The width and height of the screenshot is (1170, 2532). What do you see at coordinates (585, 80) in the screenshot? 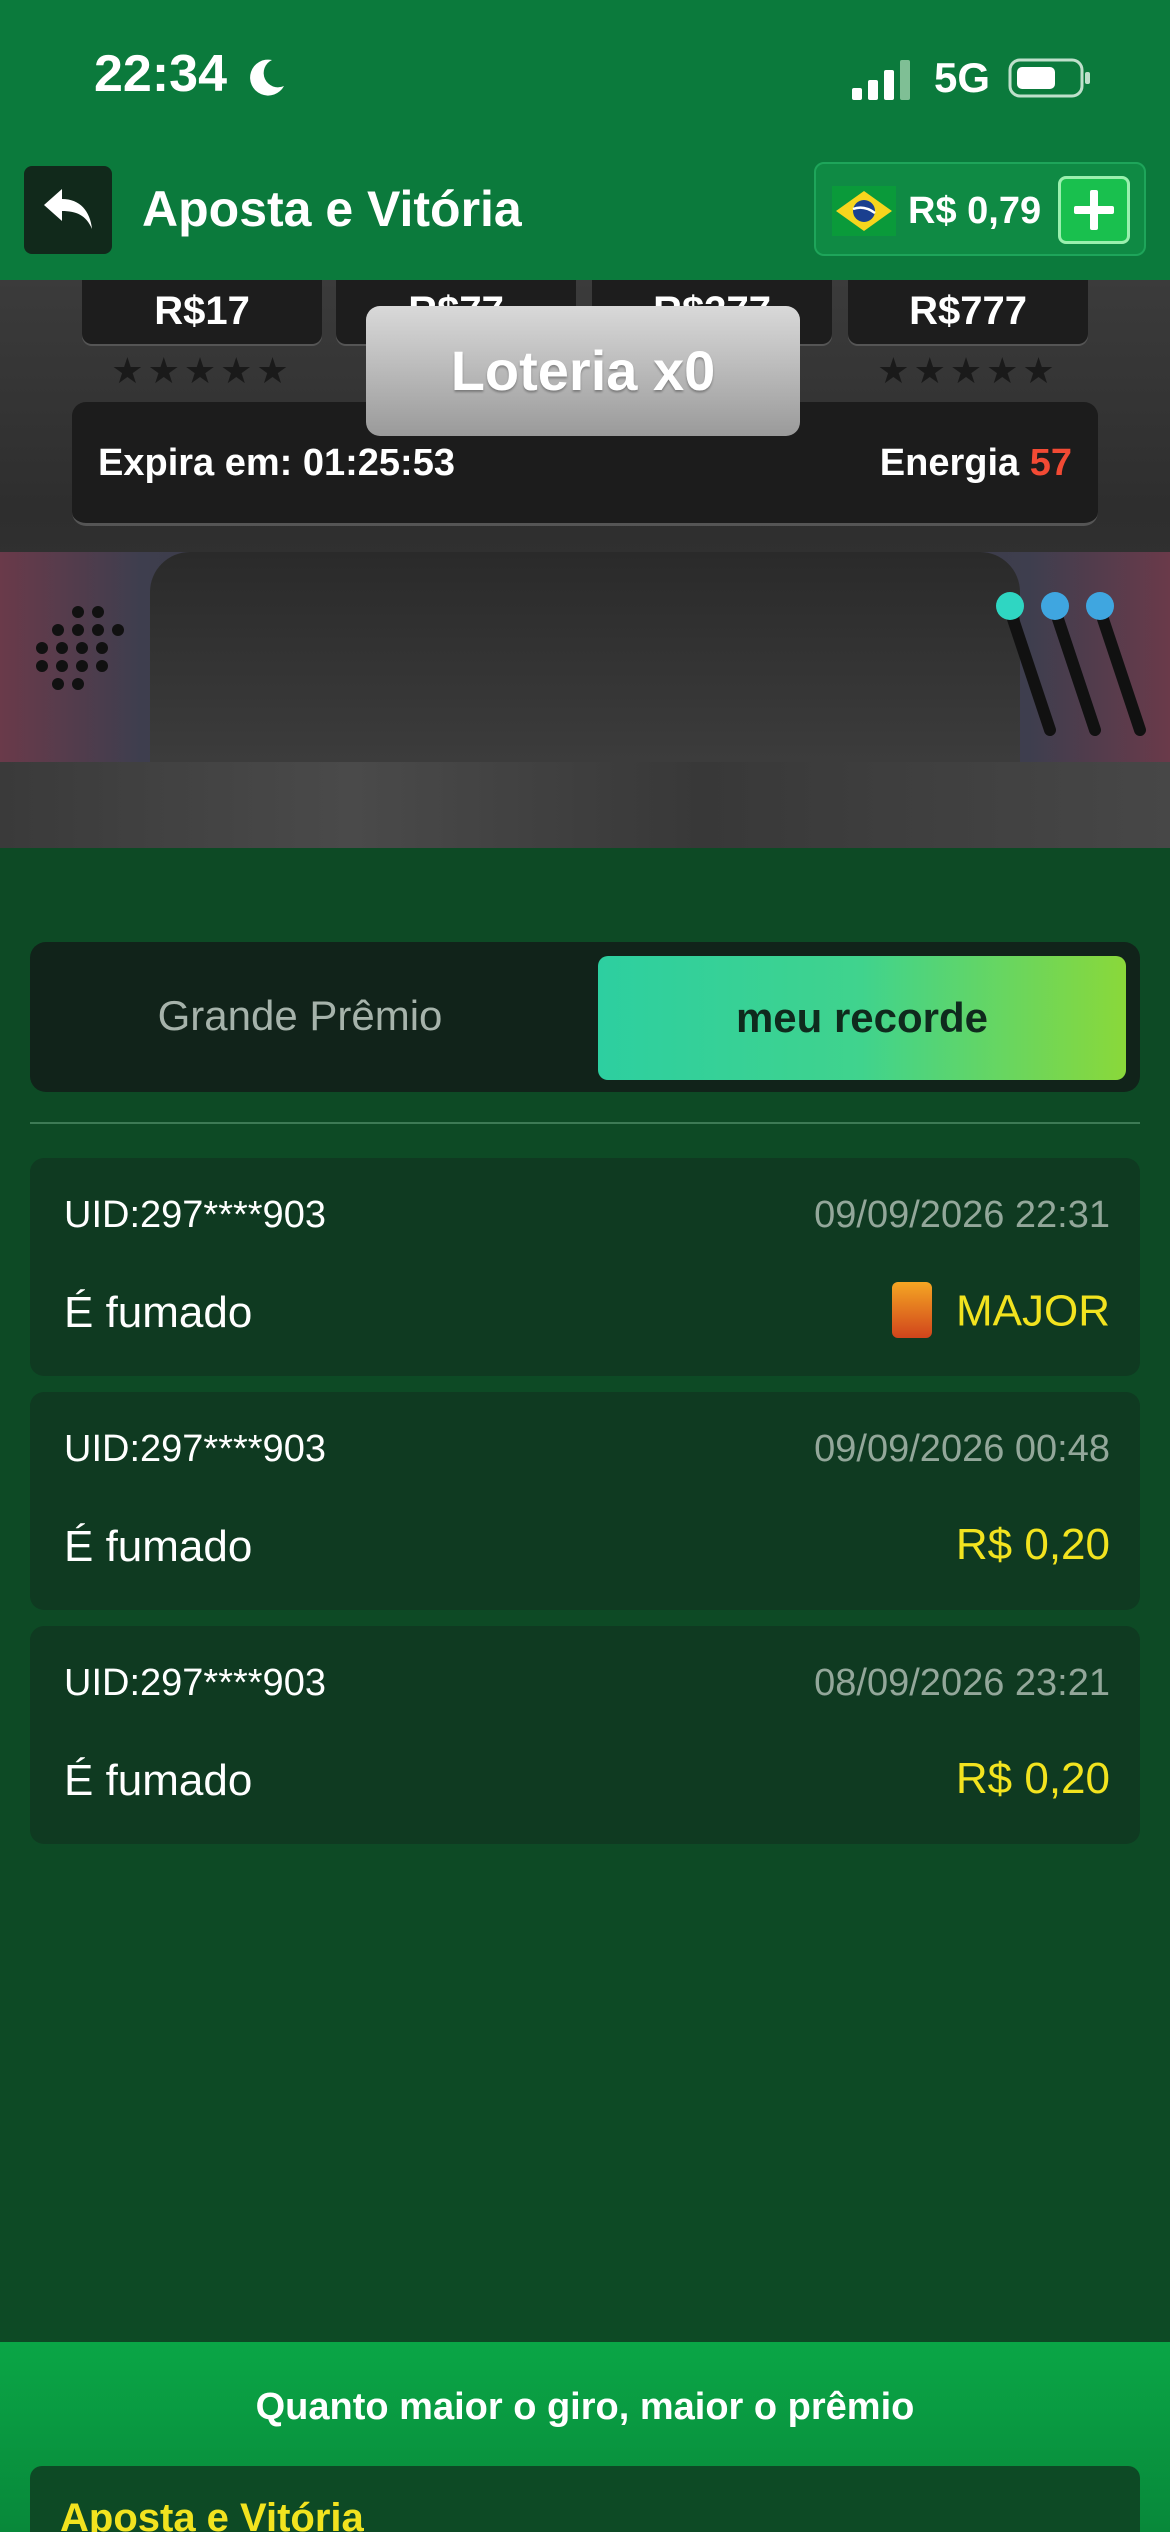
I see `status-bar: 22:34 5G` at bounding box center [585, 80].